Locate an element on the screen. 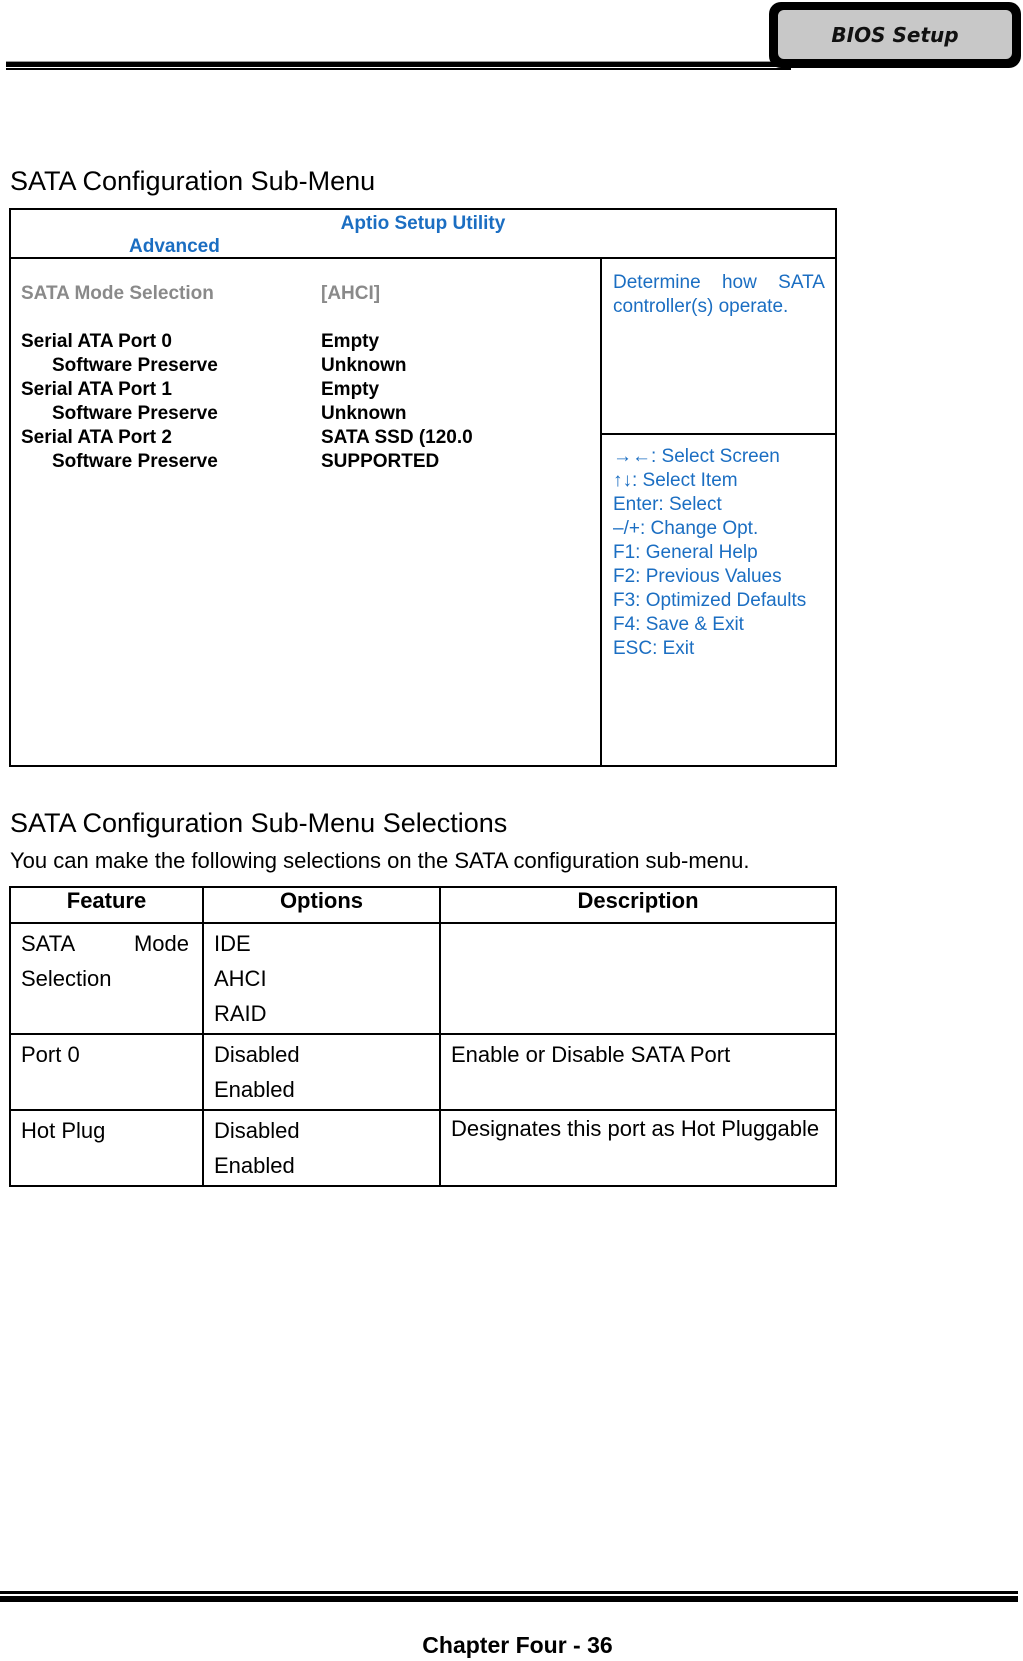  key-hint-change-opt: –/+: Change Opt. is located at coordinates (686, 528).